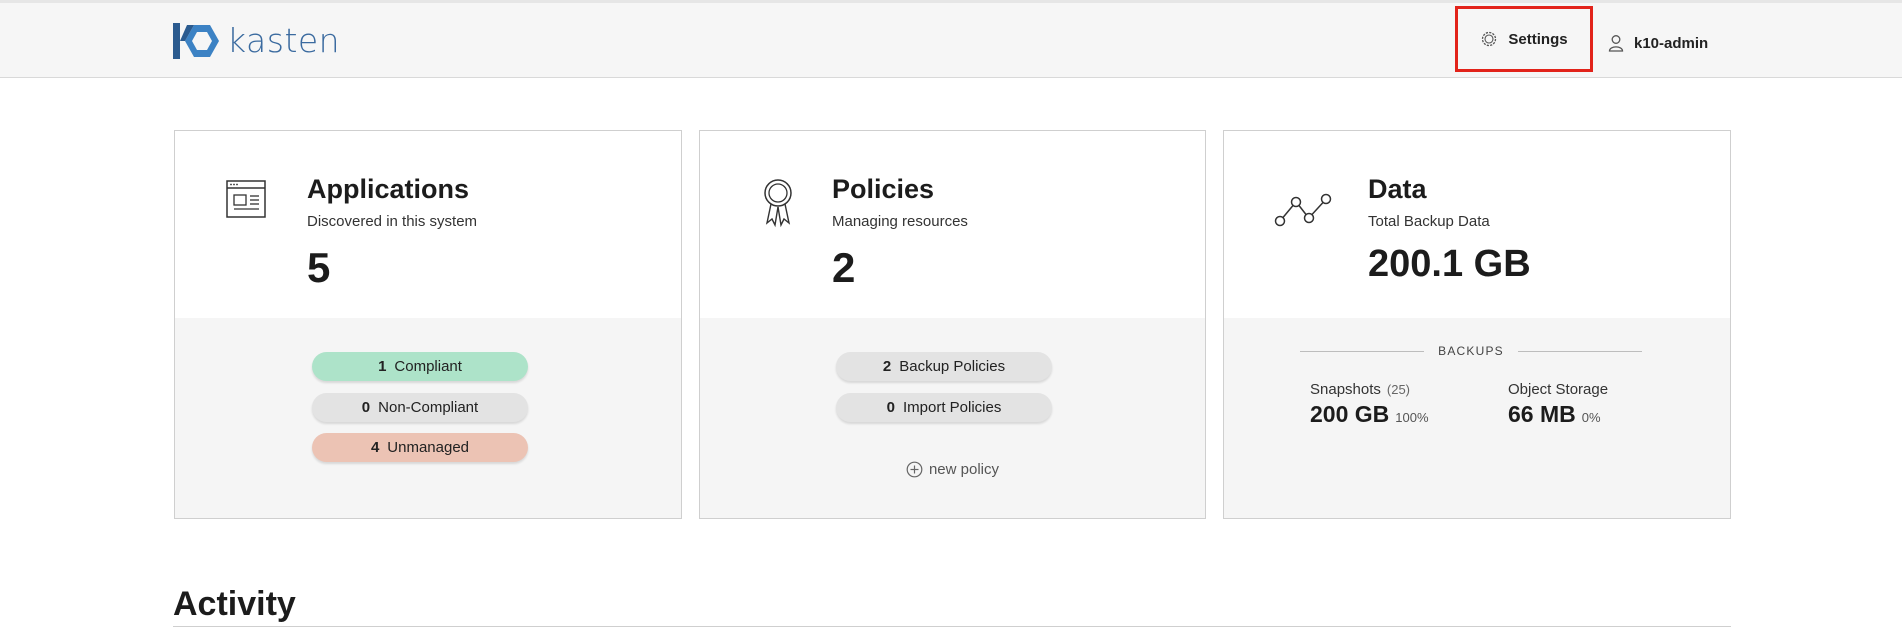  I want to click on activity-heading: Activity, so click(234, 604).